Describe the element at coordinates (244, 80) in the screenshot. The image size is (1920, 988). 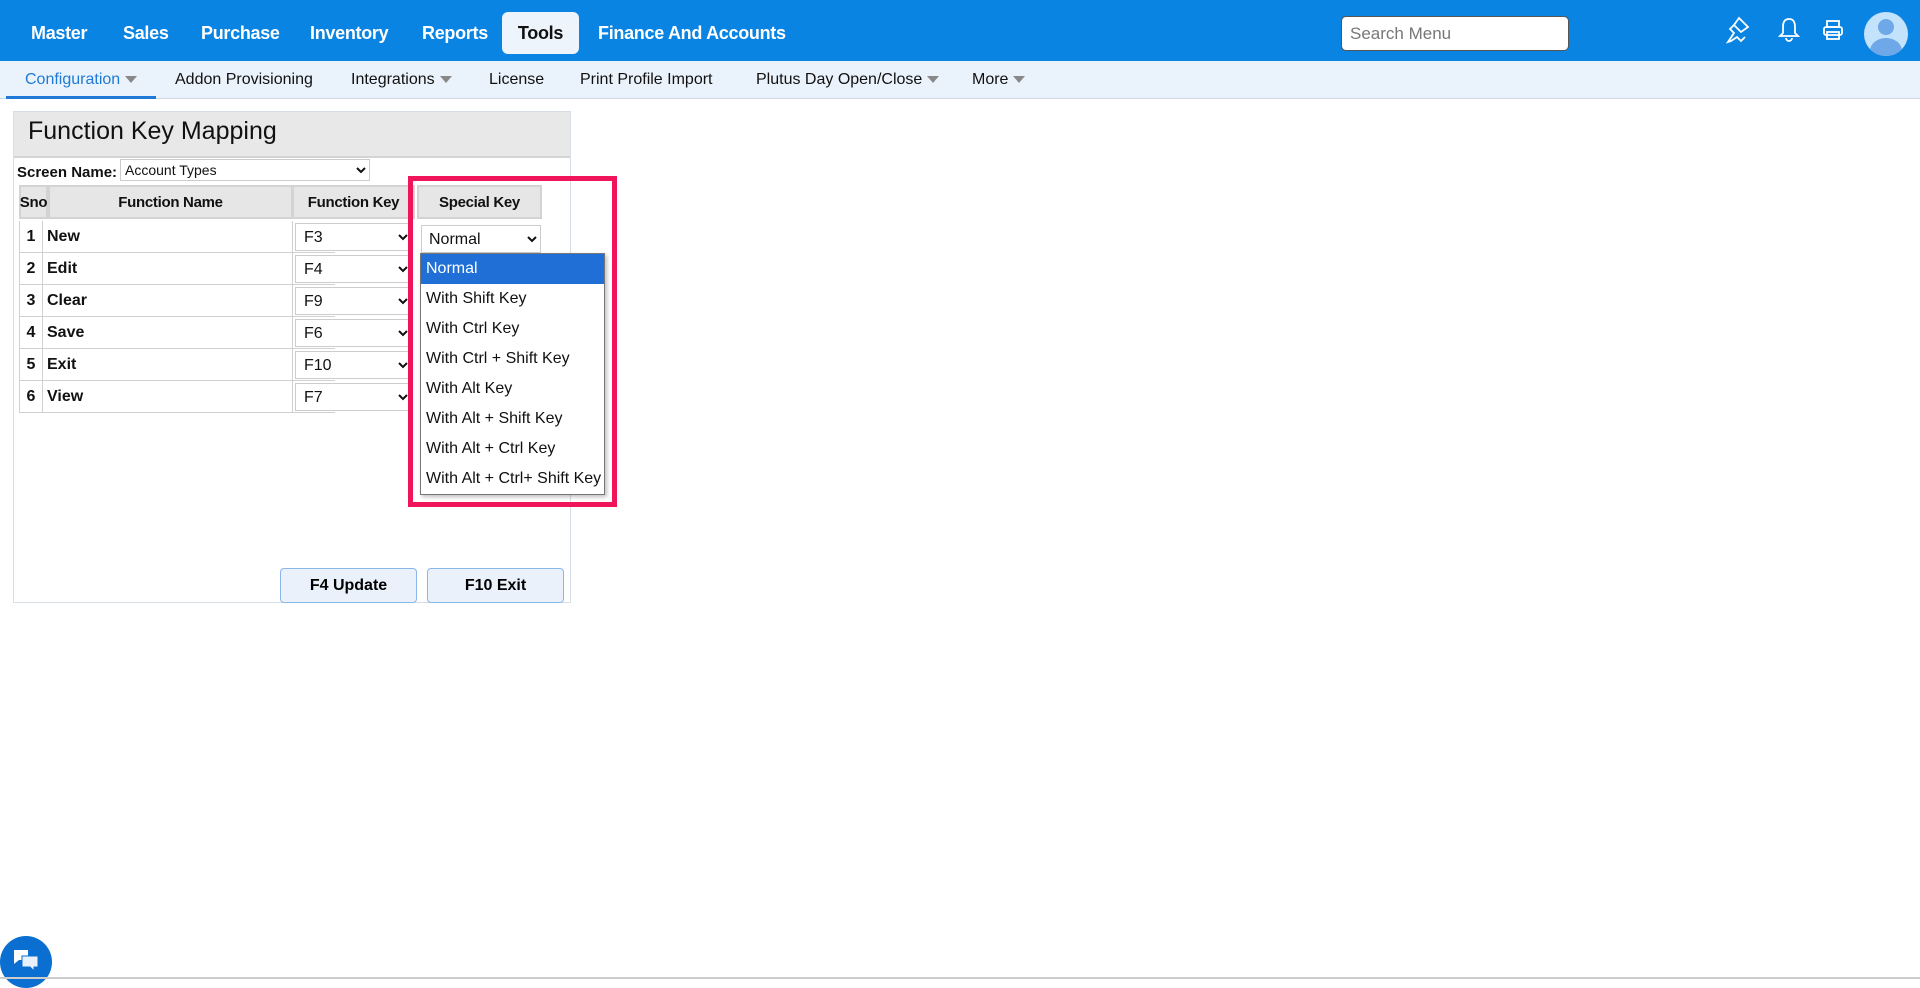
I see `subnav-addon-provisioning: Addon Provisioning` at that location.